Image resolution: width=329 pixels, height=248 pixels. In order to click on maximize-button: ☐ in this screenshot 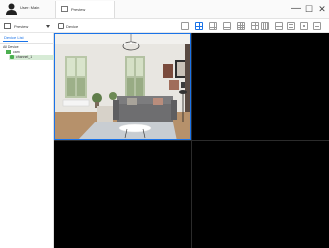, I will do `click(309, 9)`.